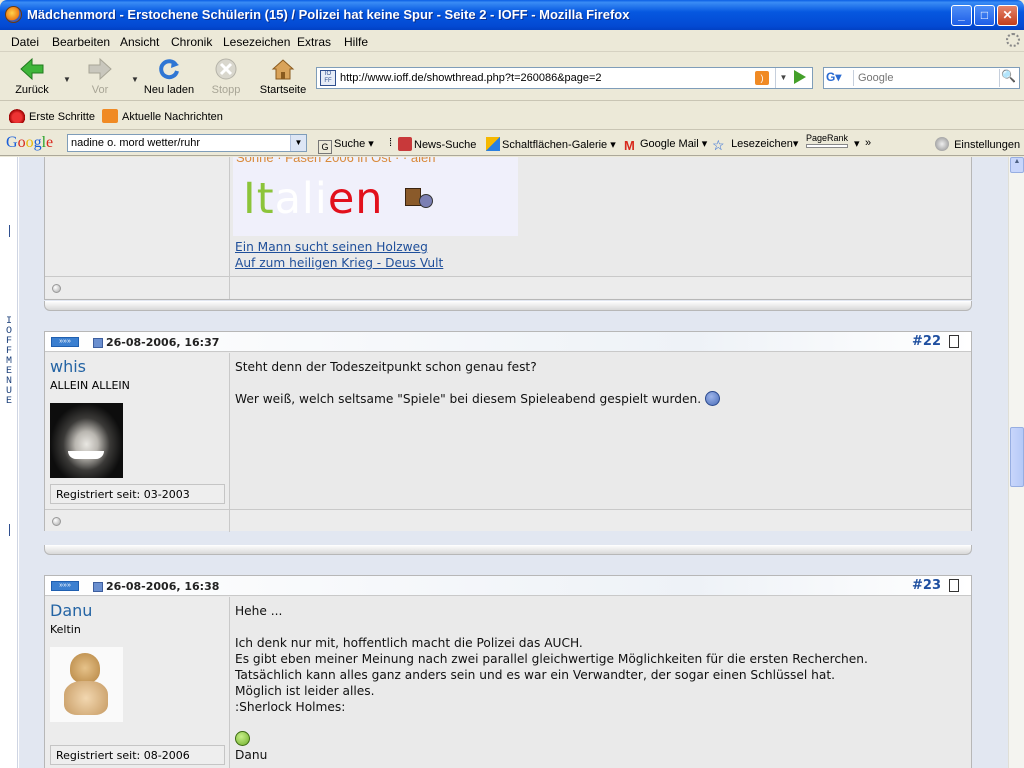 Image resolution: width=1024 pixels, height=768 pixels. Describe the element at coordinates (163, 342) in the screenshot. I see `post-date: 26-08-2006, 16:37` at that location.